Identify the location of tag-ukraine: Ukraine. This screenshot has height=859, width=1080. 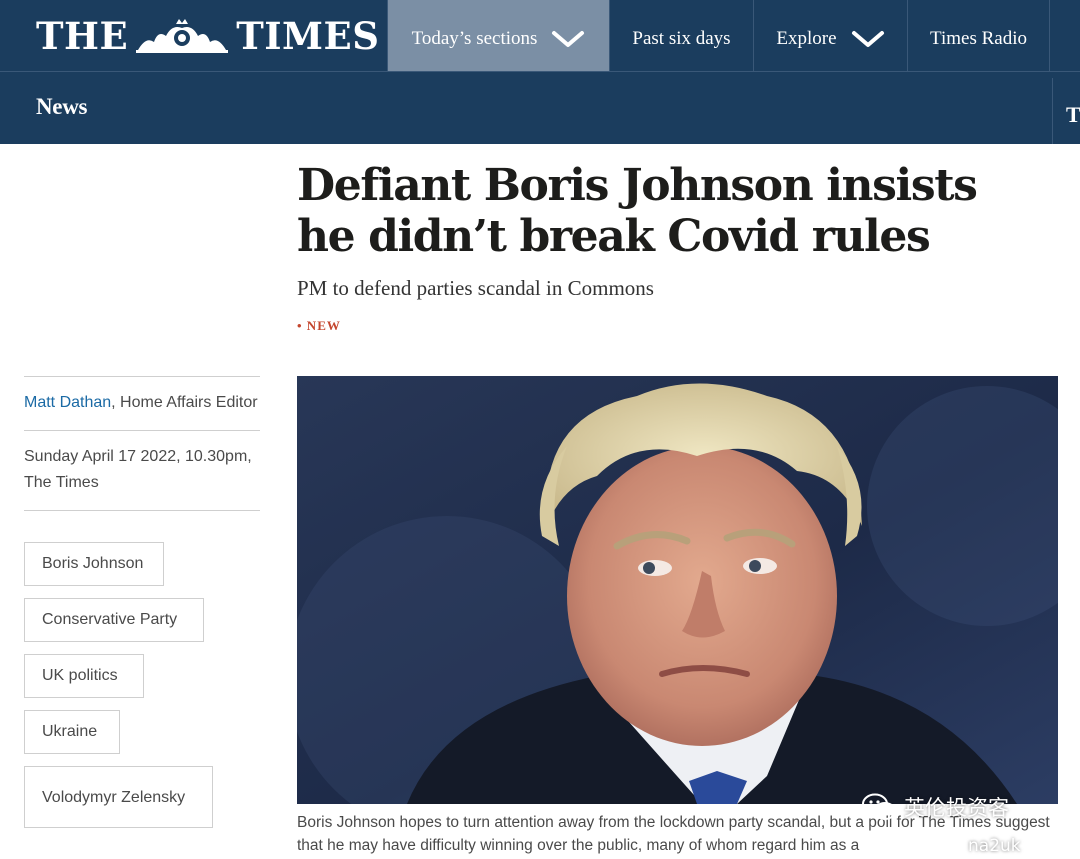
(72, 732).